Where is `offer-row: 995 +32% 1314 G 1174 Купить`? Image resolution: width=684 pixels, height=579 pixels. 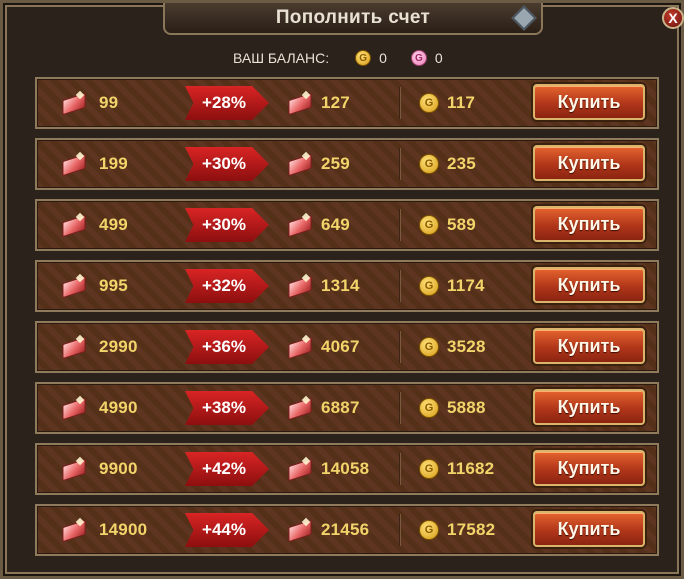
offer-row: 995 +32% 1314 G 1174 Купить is located at coordinates (347, 286).